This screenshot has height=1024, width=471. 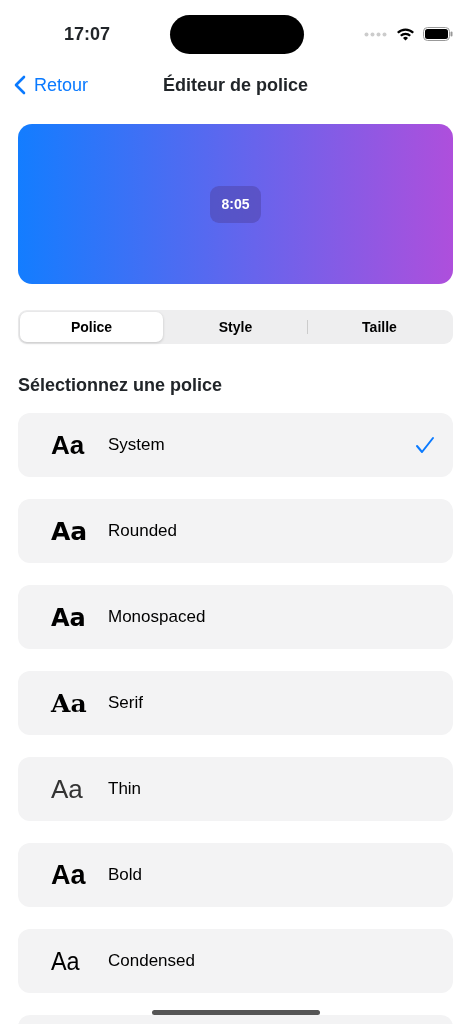 I want to click on screen-title: Éditeur de police, so click(x=235, y=84).